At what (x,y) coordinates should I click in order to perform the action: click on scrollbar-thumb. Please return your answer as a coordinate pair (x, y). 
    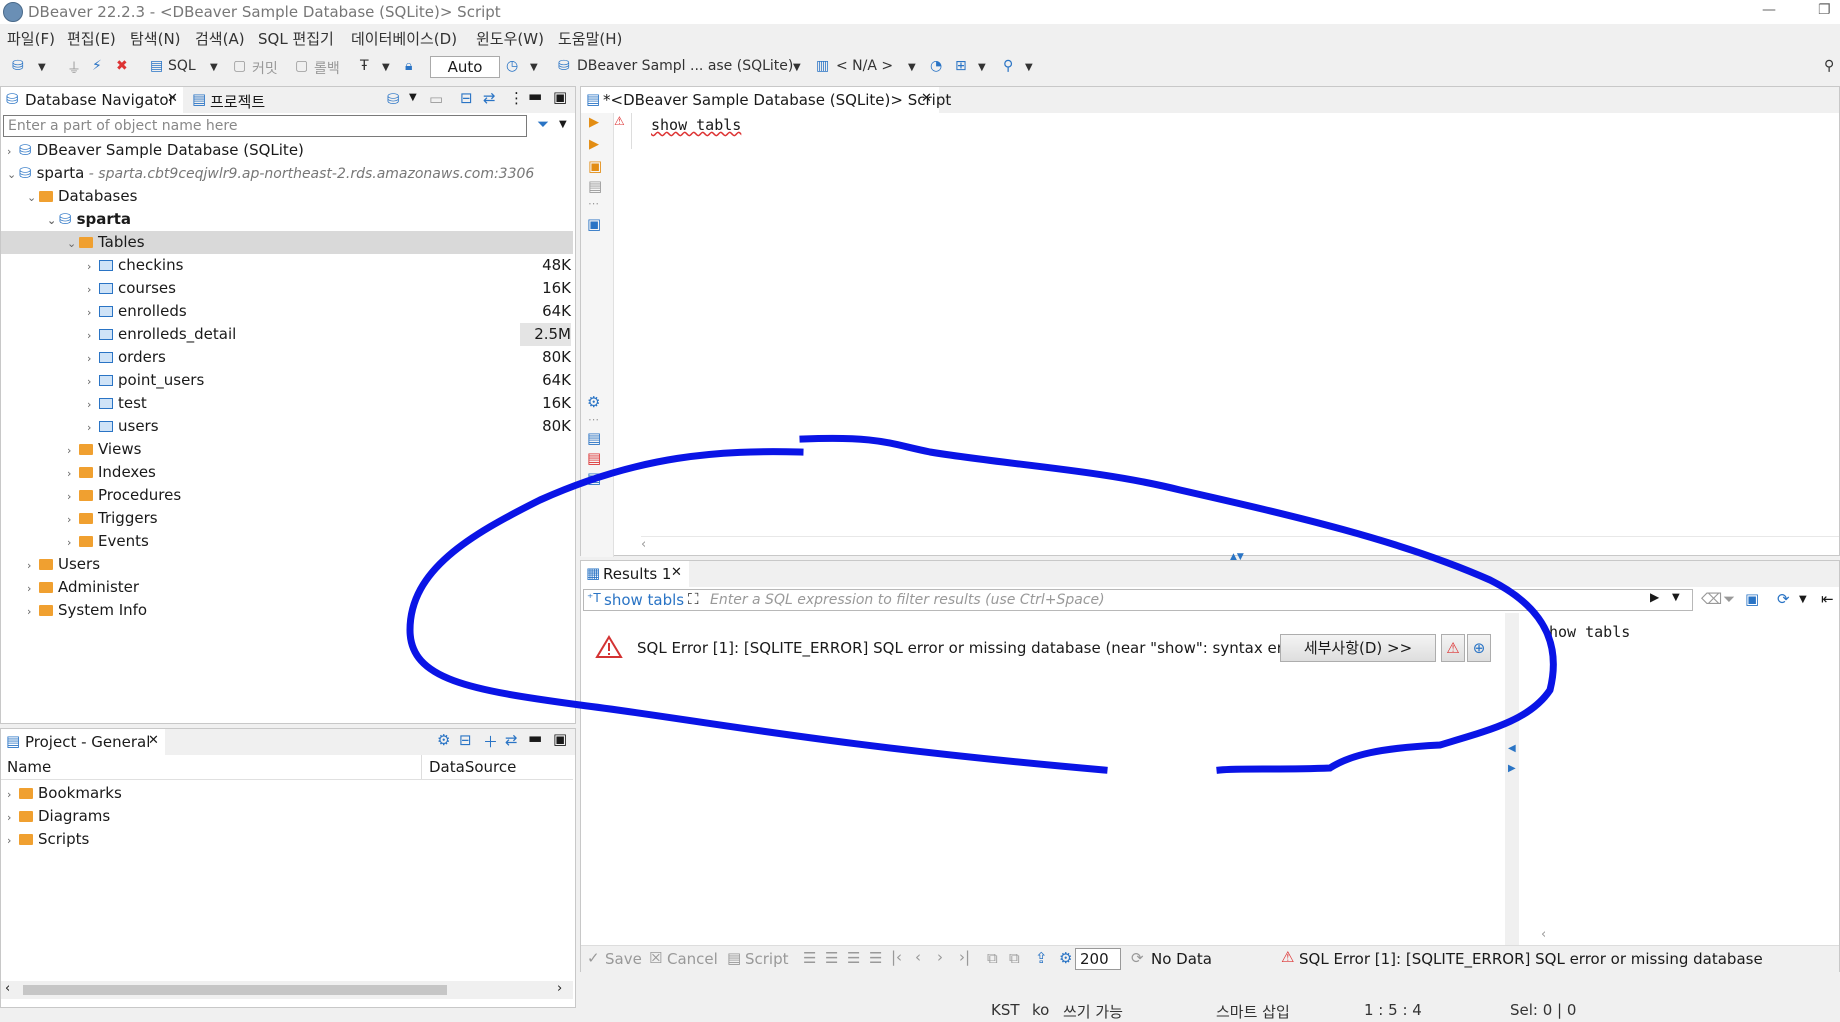
    Looking at the image, I should click on (235, 990).